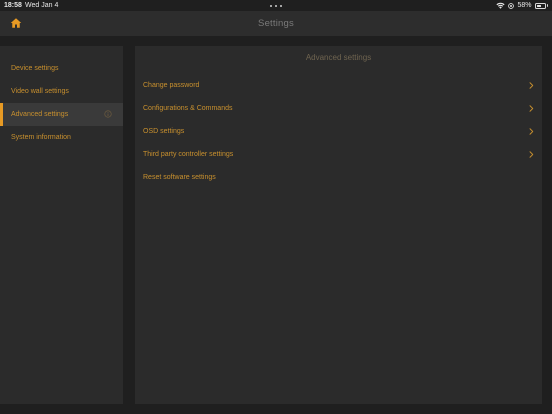 This screenshot has width=552, height=414. What do you see at coordinates (164, 131) in the screenshot?
I see `row-label: OSD settings` at bounding box center [164, 131].